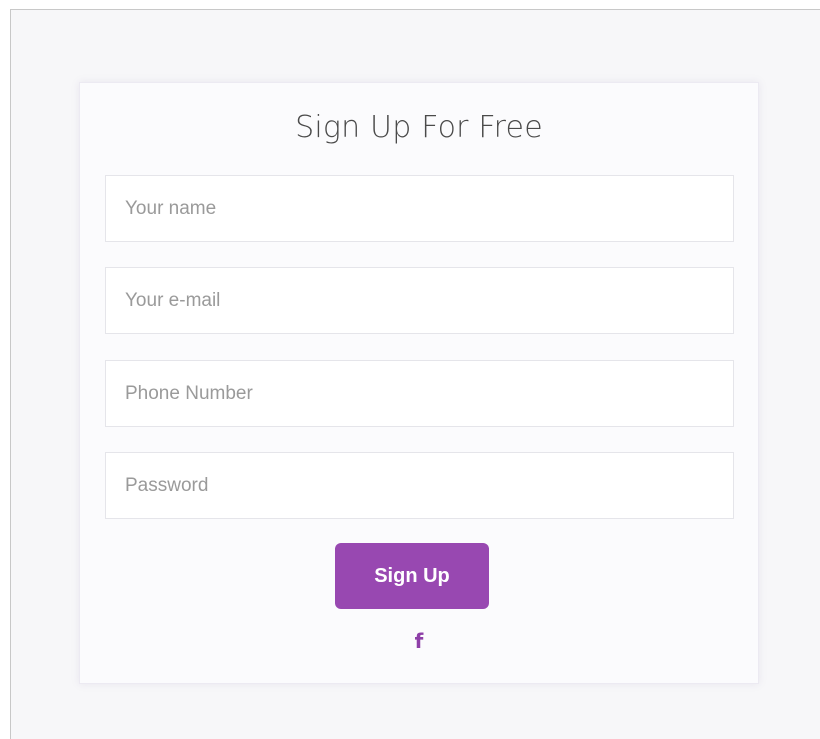 The height and width of the screenshot is (739, 820). I want to click on password-field, so click(419, 485).